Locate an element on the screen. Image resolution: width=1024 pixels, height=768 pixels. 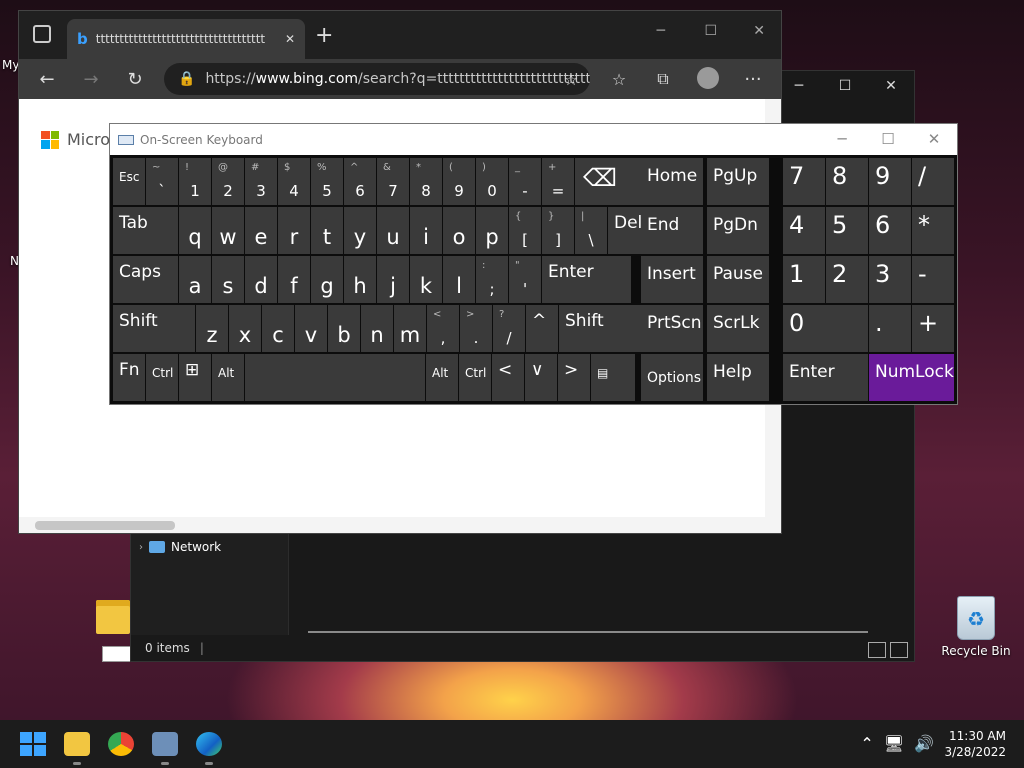
key-n: n is located at coordinates (377, 328).